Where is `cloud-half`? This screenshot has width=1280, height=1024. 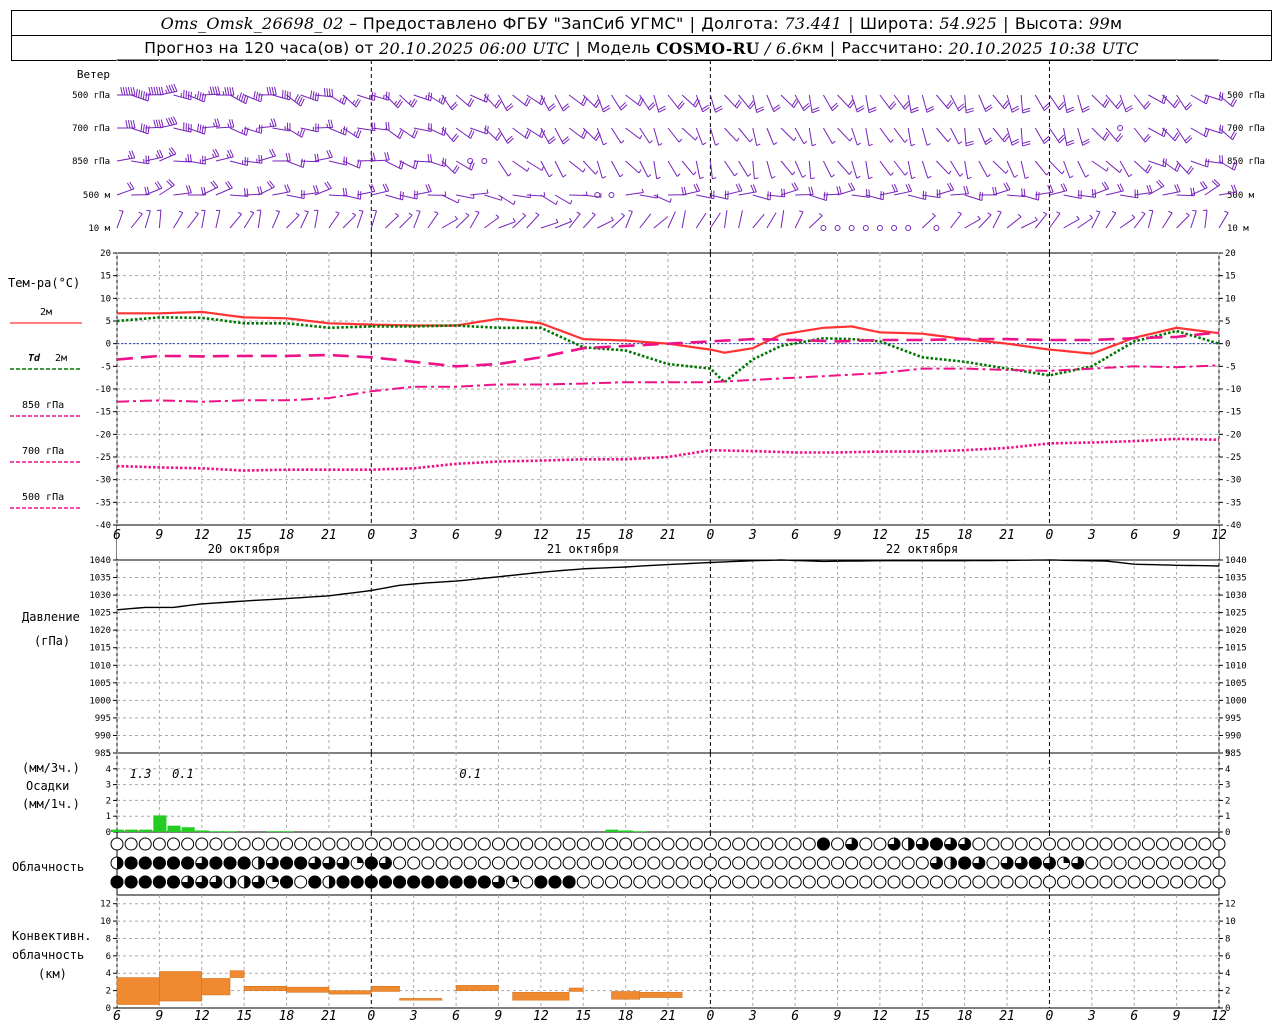
cloud-half is located at coordinates (247, 882).